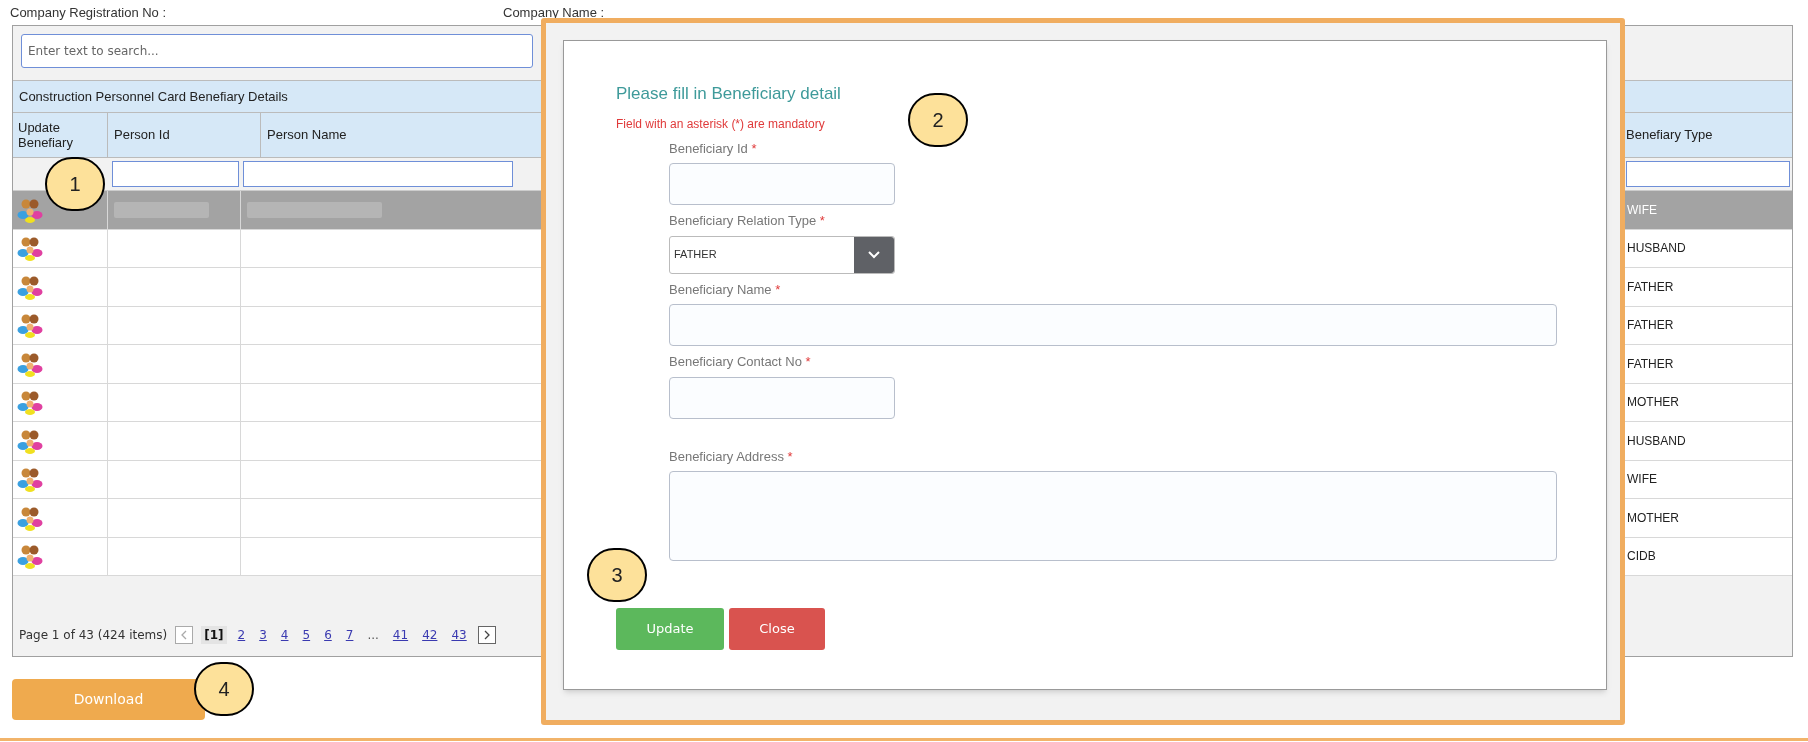  Describe the element at coordinates (184, 135) in the screenshot. I see `column-header: Person Id` at that location.